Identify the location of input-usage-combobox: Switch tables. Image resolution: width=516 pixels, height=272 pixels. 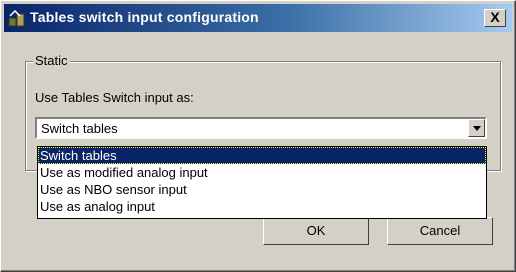
(261, 128).